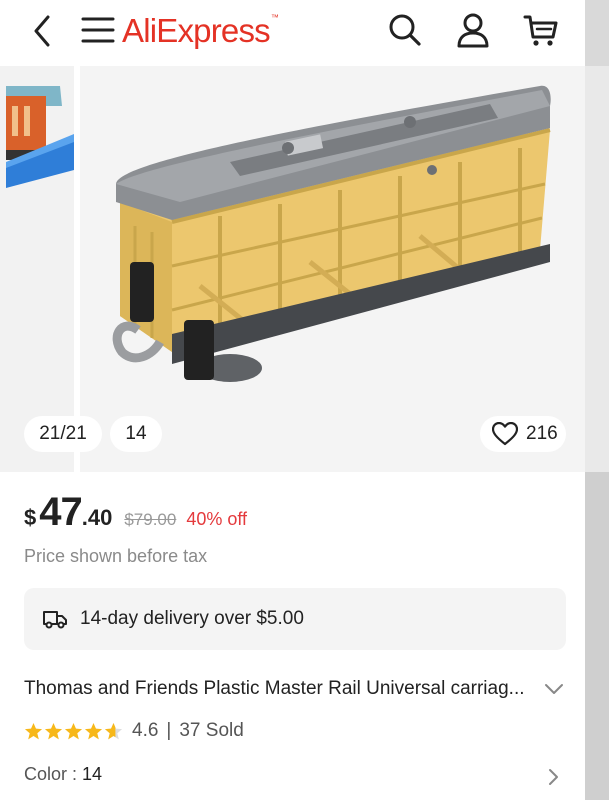 The width and height of the screenshot is (609, 800). Describe the element at coordinates (542, 433) in the screenshot. I see `wishlist-count: 216` at that location.